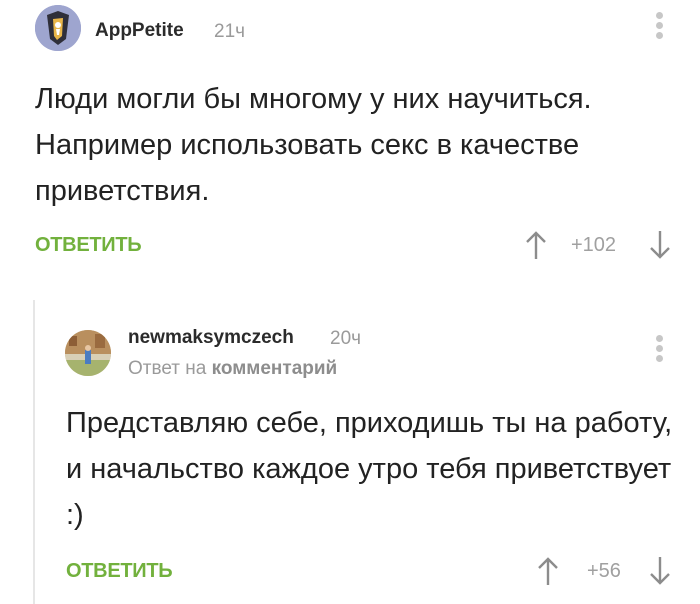  What do you see at coordinates (604, 571) in the screenshot?
I see `comment-score: +56` at bounding box center [604, 571].